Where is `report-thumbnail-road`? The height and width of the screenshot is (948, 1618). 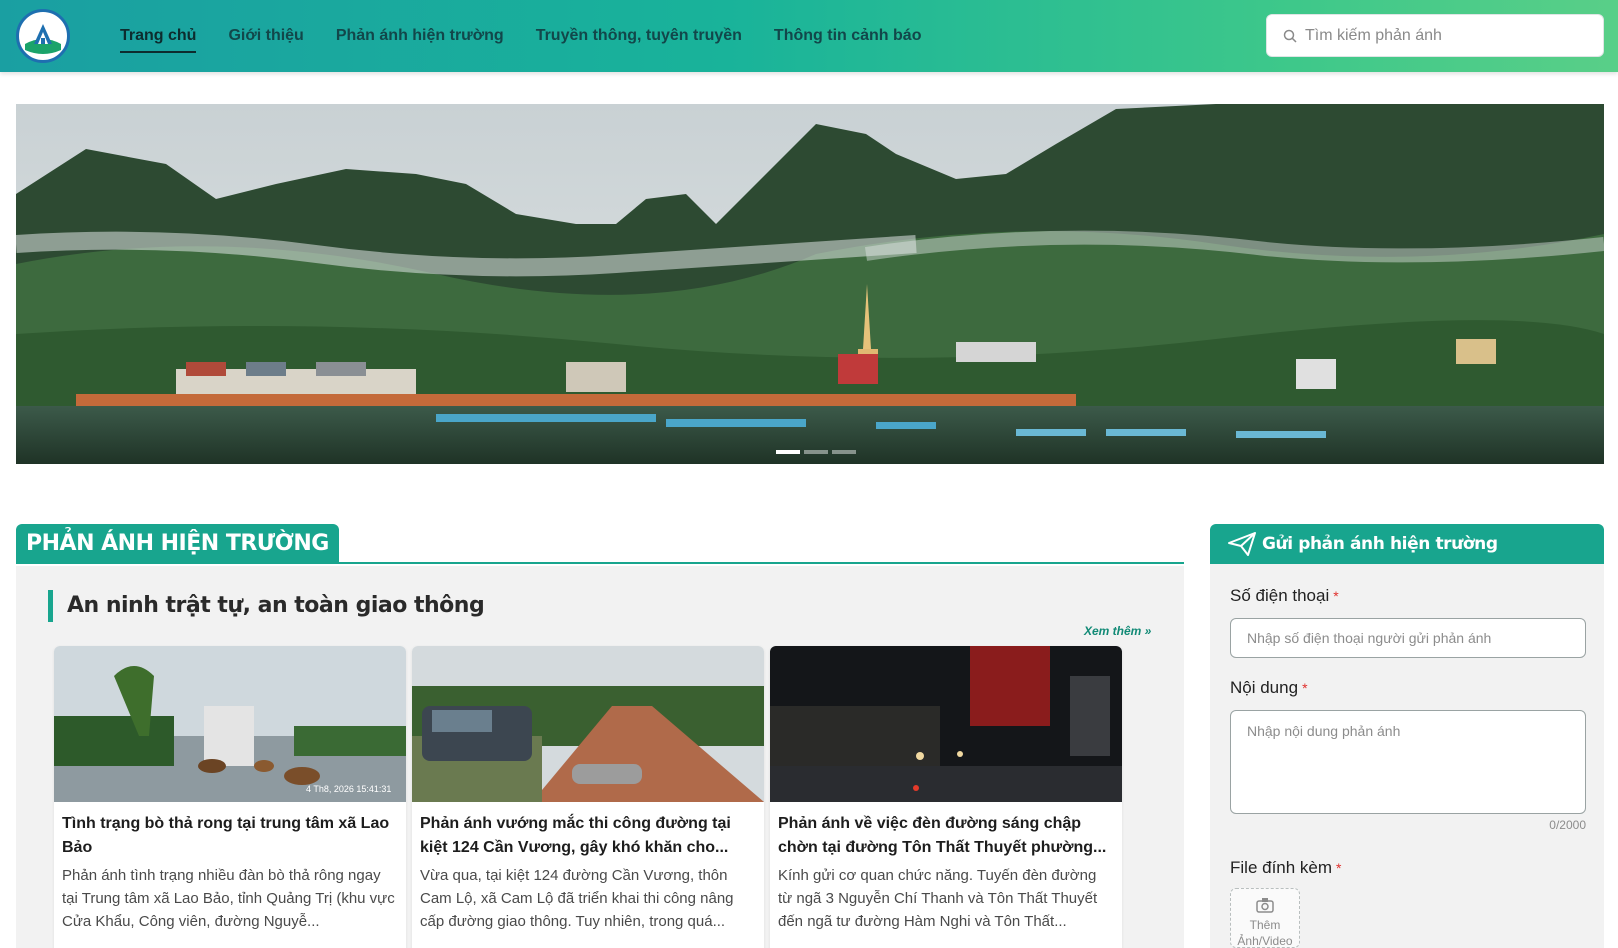
report-thumbnail-road is located at coordinates (588, 724).